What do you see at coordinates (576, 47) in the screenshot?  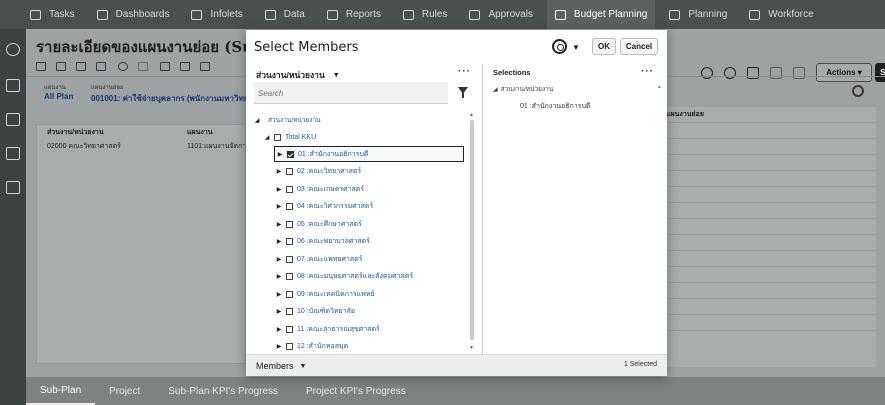 I see `chevron-down-icon: ▼` at bounding box center [576, 47].